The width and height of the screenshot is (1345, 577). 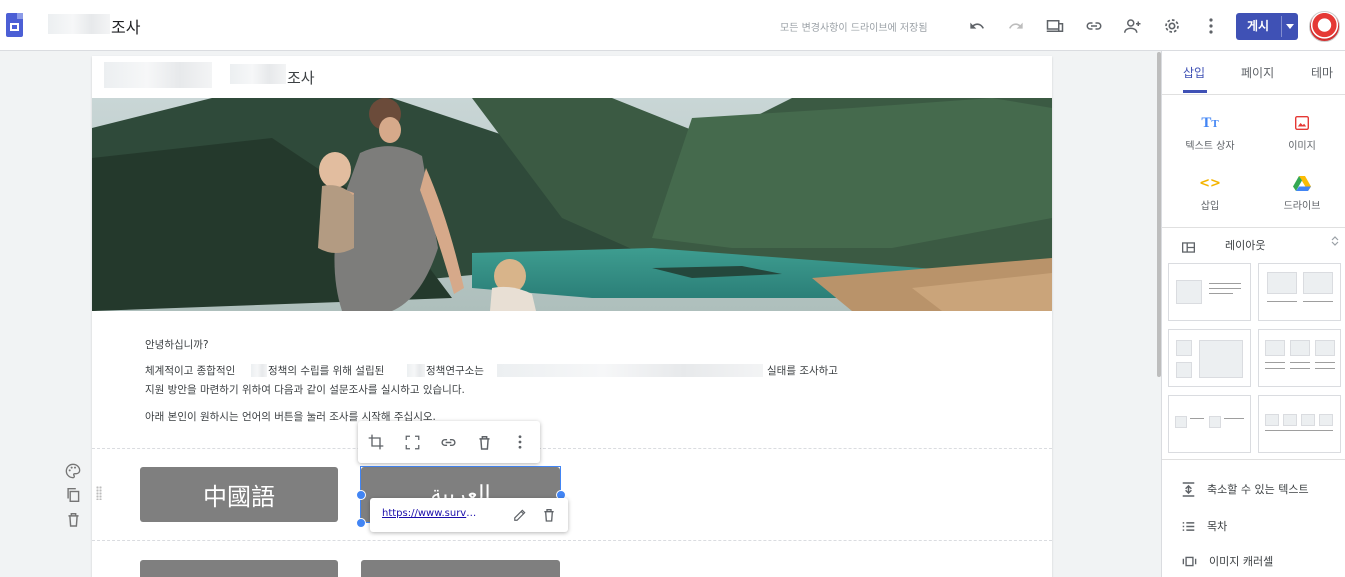 I want to click on redacted-title-block, so click(x=79, y=24).